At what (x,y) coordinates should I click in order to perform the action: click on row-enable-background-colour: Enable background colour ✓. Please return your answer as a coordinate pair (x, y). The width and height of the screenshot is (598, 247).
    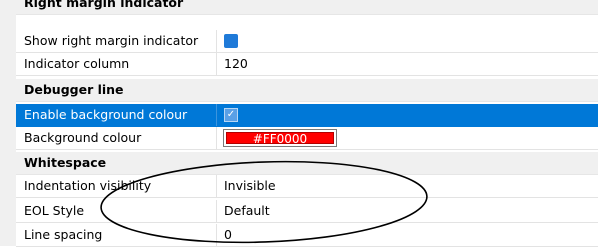
    Looking at the image, I should click on (307, 115).